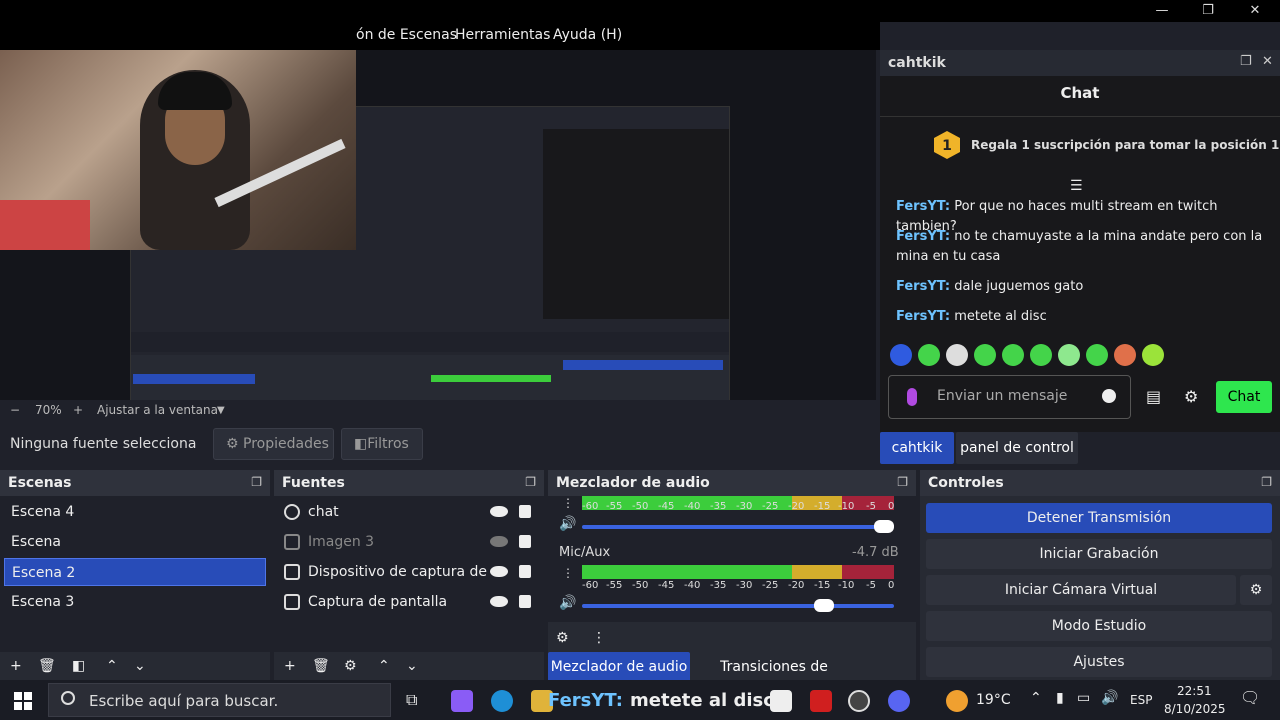  What do you see at coordinates (135, 512) in the screenshot?
I see `scene-item: Escena 4` at bounding box center [135, 512].